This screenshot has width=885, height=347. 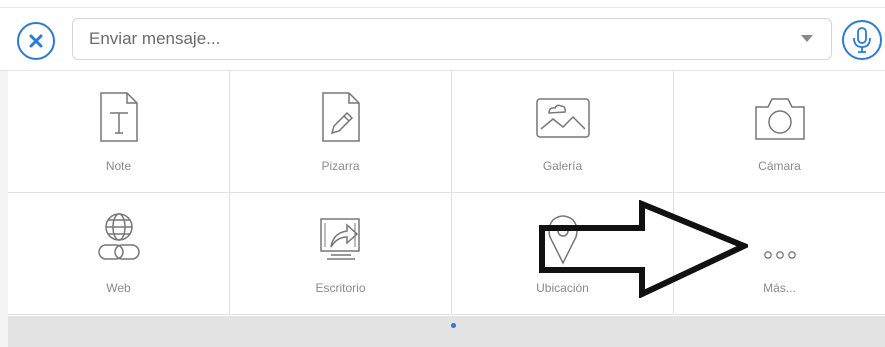 What do you see at coordinates (118, 117) in the screenshot?
I see `note-icon` at bounding box center [118, 117].